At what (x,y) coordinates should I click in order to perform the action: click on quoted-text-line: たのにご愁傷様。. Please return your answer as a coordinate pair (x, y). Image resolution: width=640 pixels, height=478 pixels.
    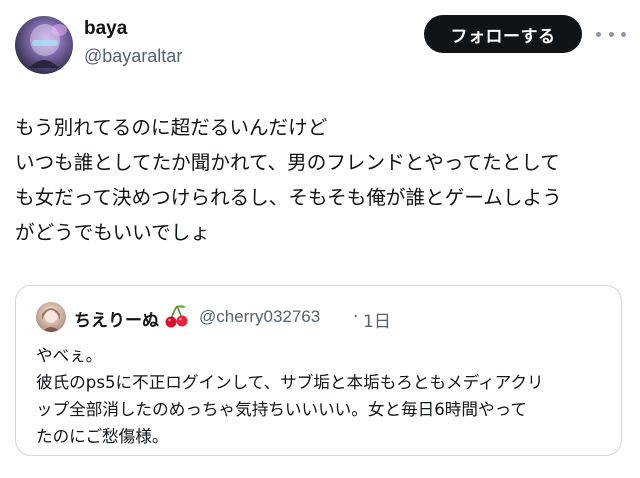
    Looking at the image, I should click on (102, 436).